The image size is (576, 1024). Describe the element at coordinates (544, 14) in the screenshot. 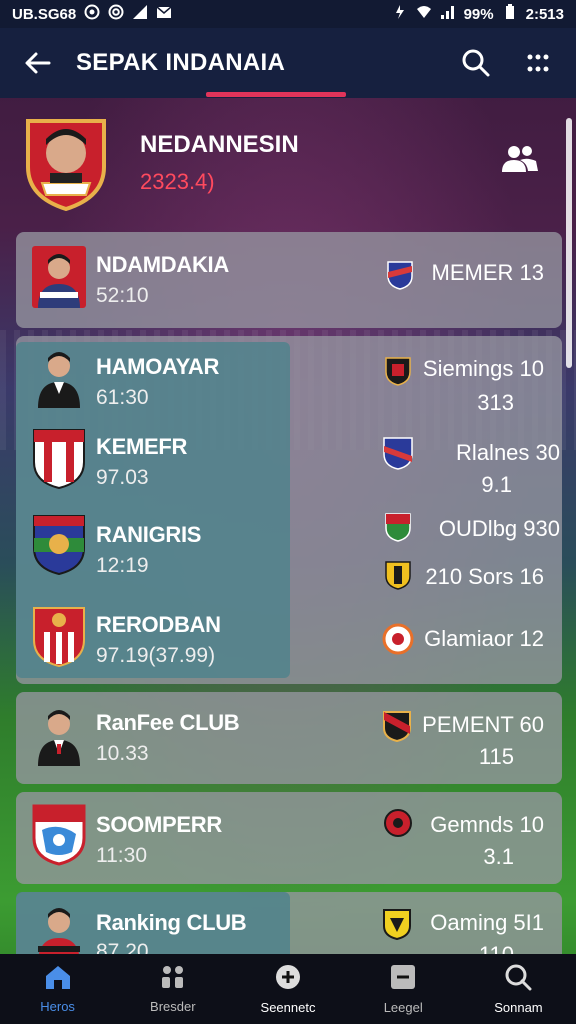

I see `clock: 2:513` at that location.